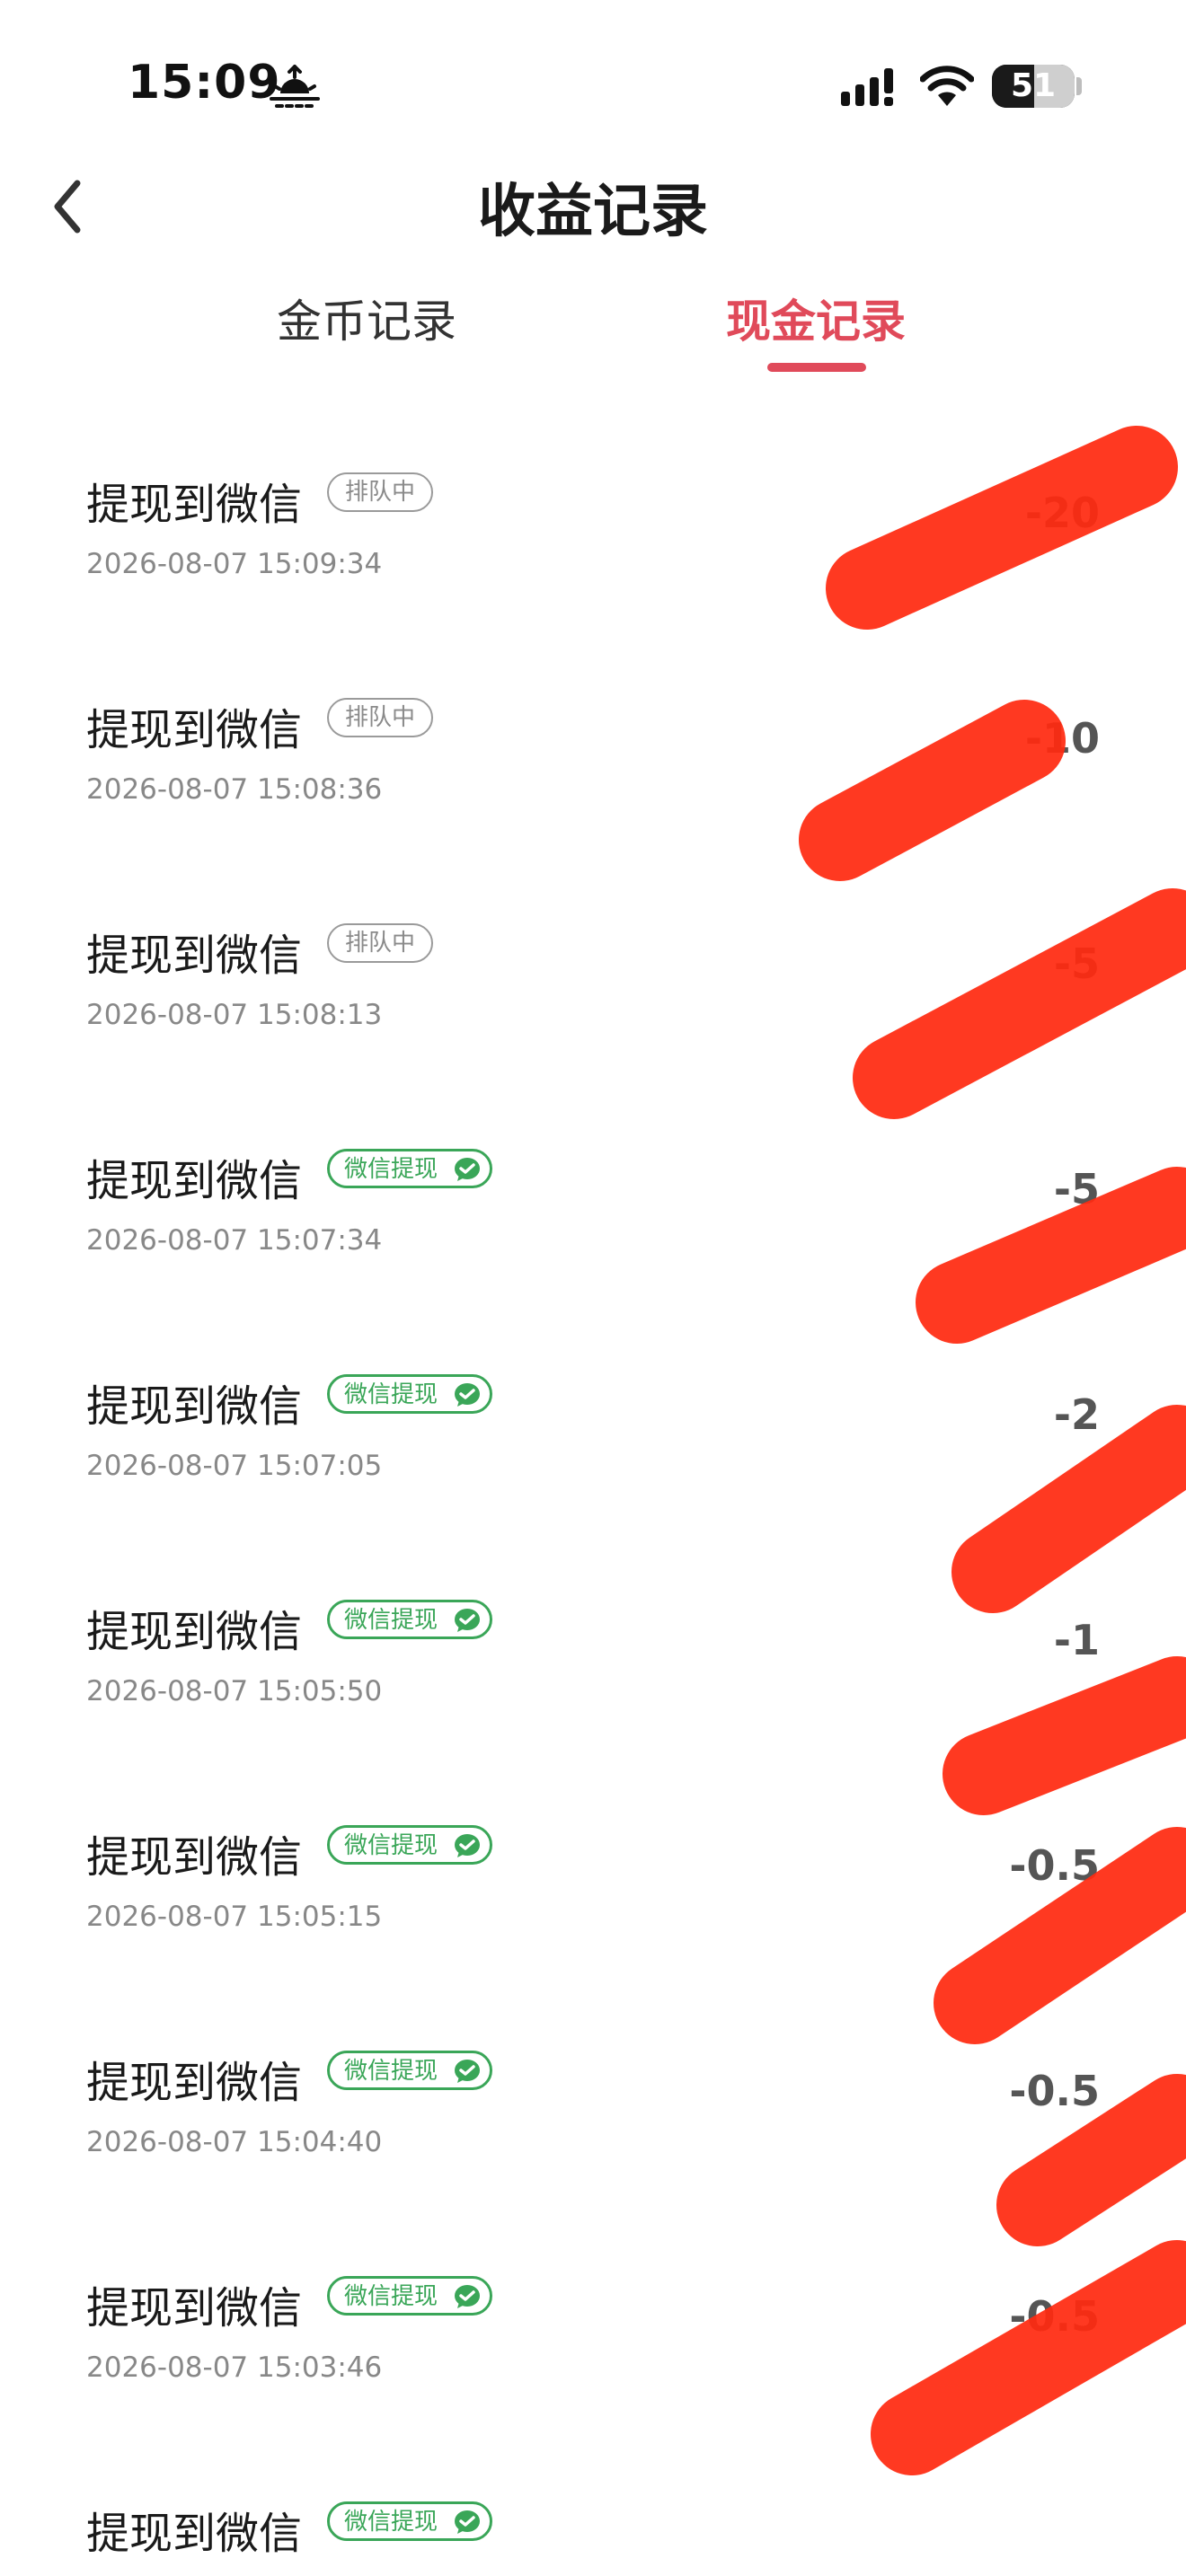 The image size is (1186, 2576). I want to click on record-amount: -20, so click(1062, 513).